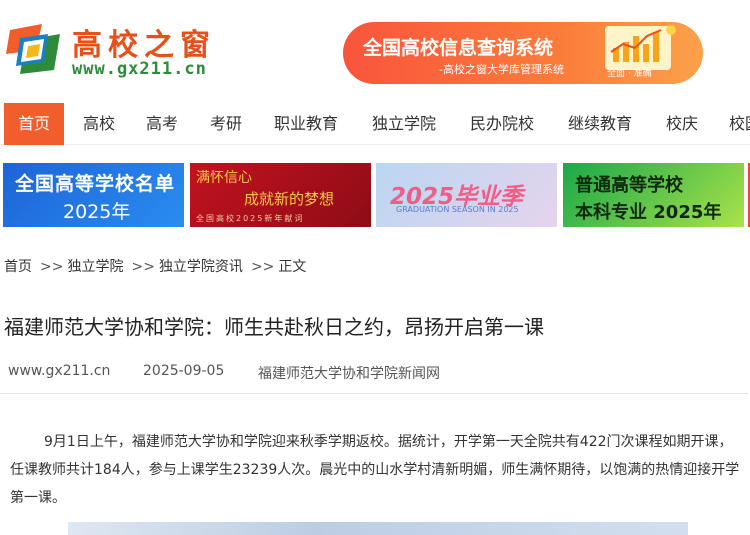 The image size is (750, 535). What do you see at coordinates (349, 374) in the screenshot?
I see `article-source-name: 福建师范大学协和学院新闻网` at bounding box center [349, 374].